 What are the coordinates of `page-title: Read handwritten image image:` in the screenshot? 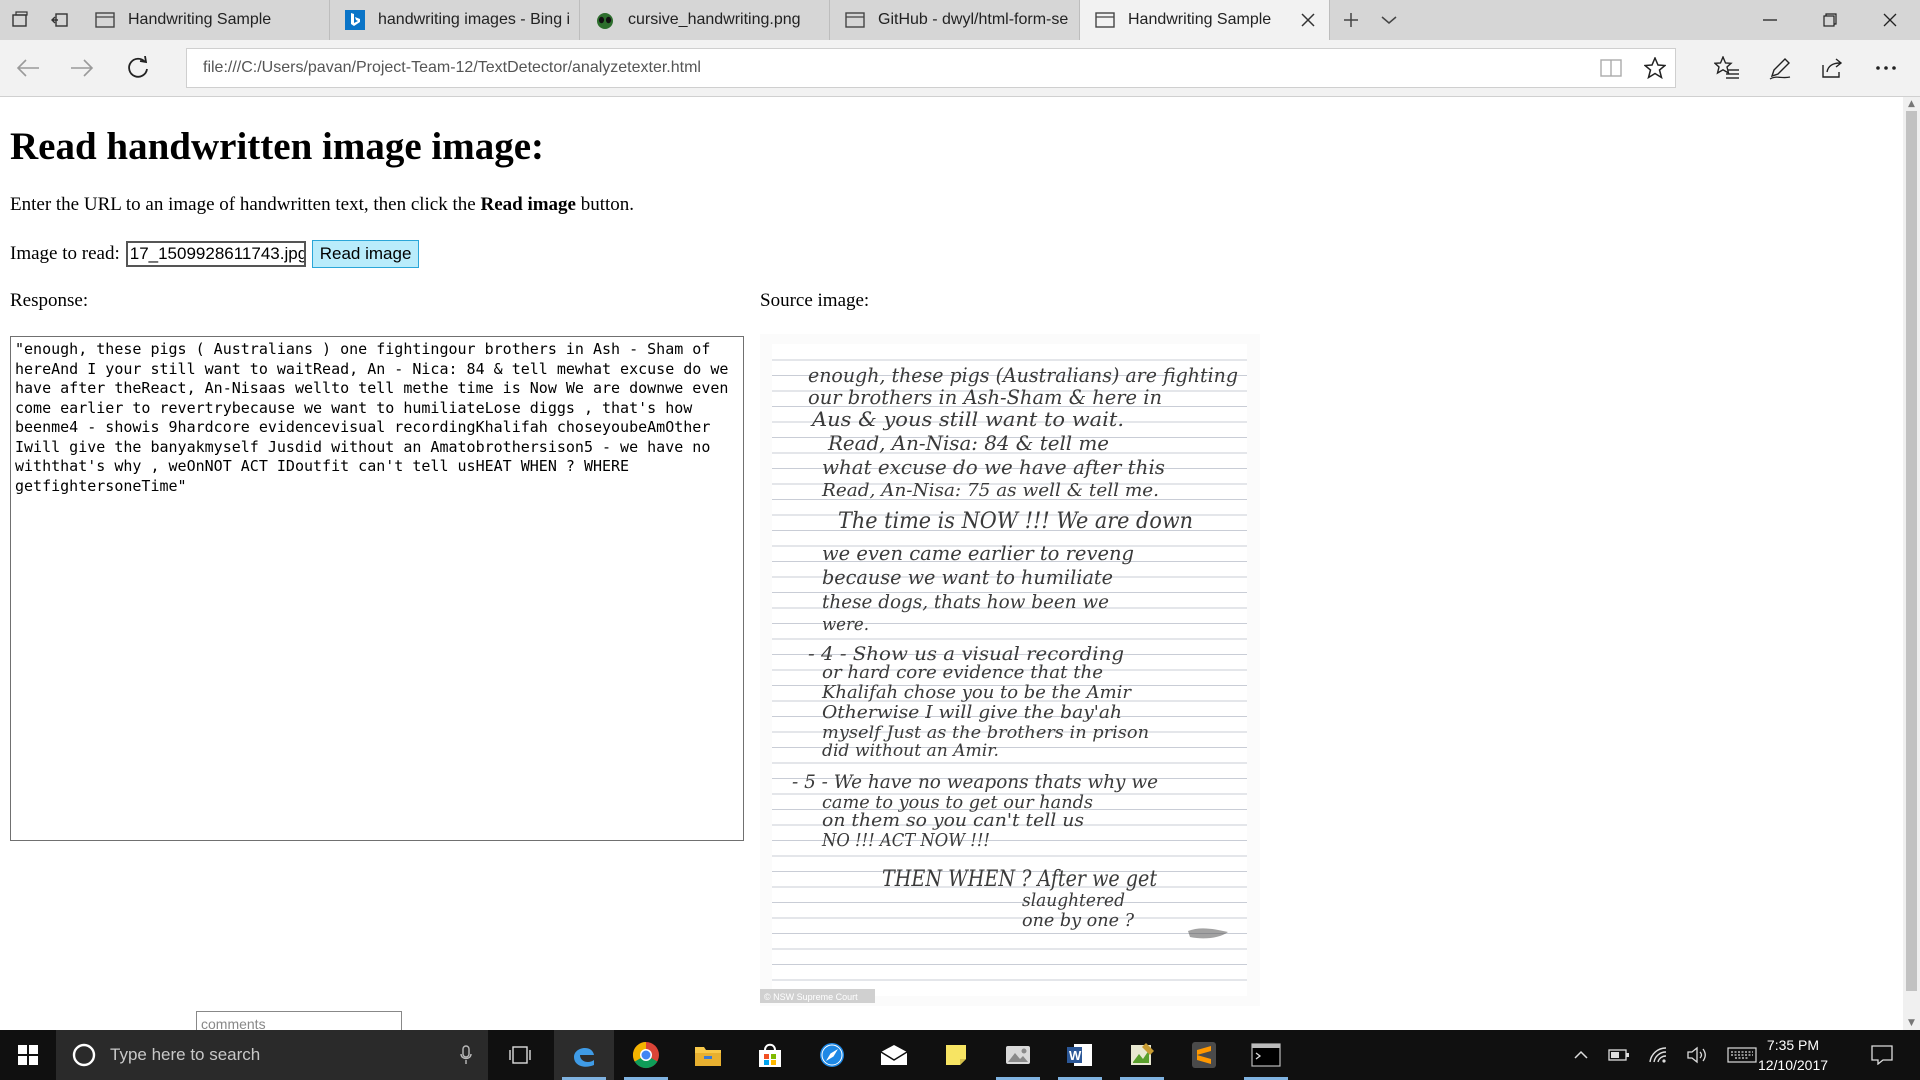 It's located at (277, 146).